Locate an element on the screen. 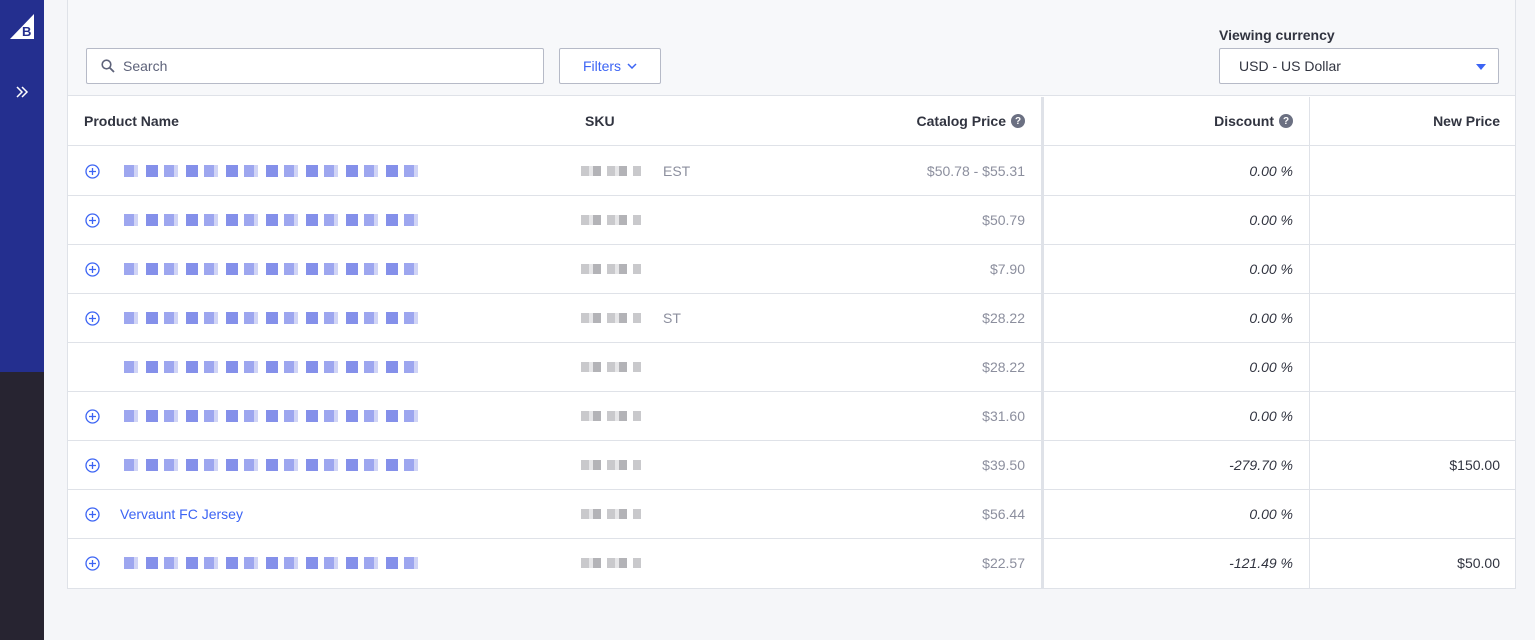  catalog-price: $39.50 is located at coordinates (1003, 465).